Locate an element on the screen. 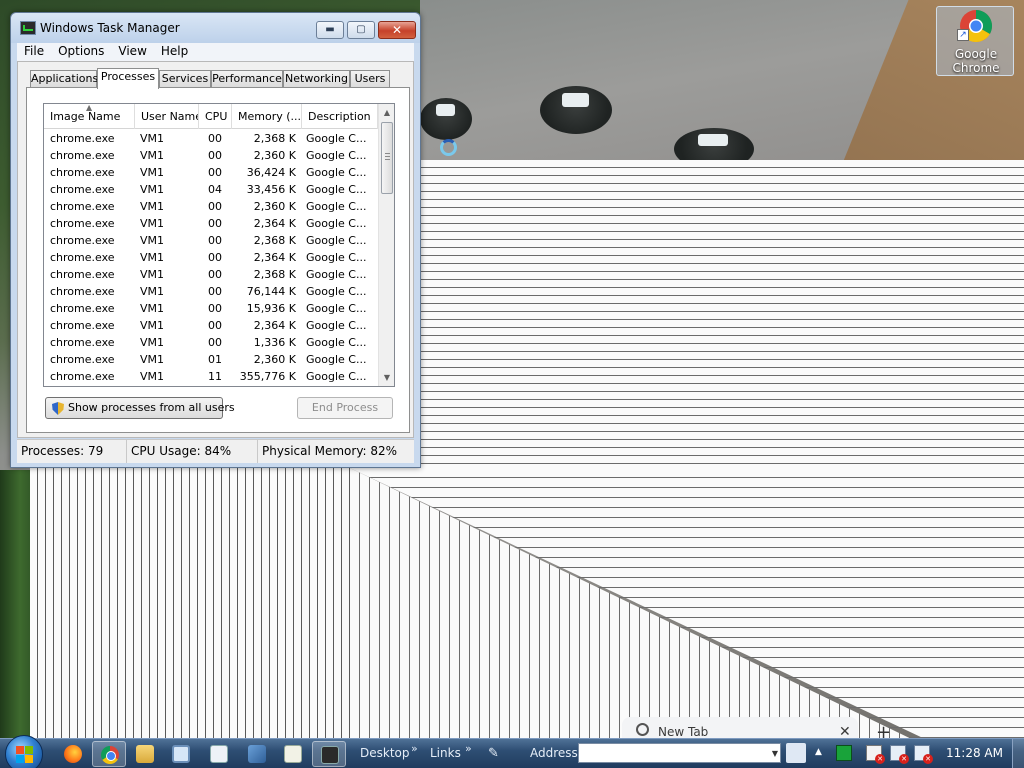  task-manager-icon is located at coordinates (330, 755).